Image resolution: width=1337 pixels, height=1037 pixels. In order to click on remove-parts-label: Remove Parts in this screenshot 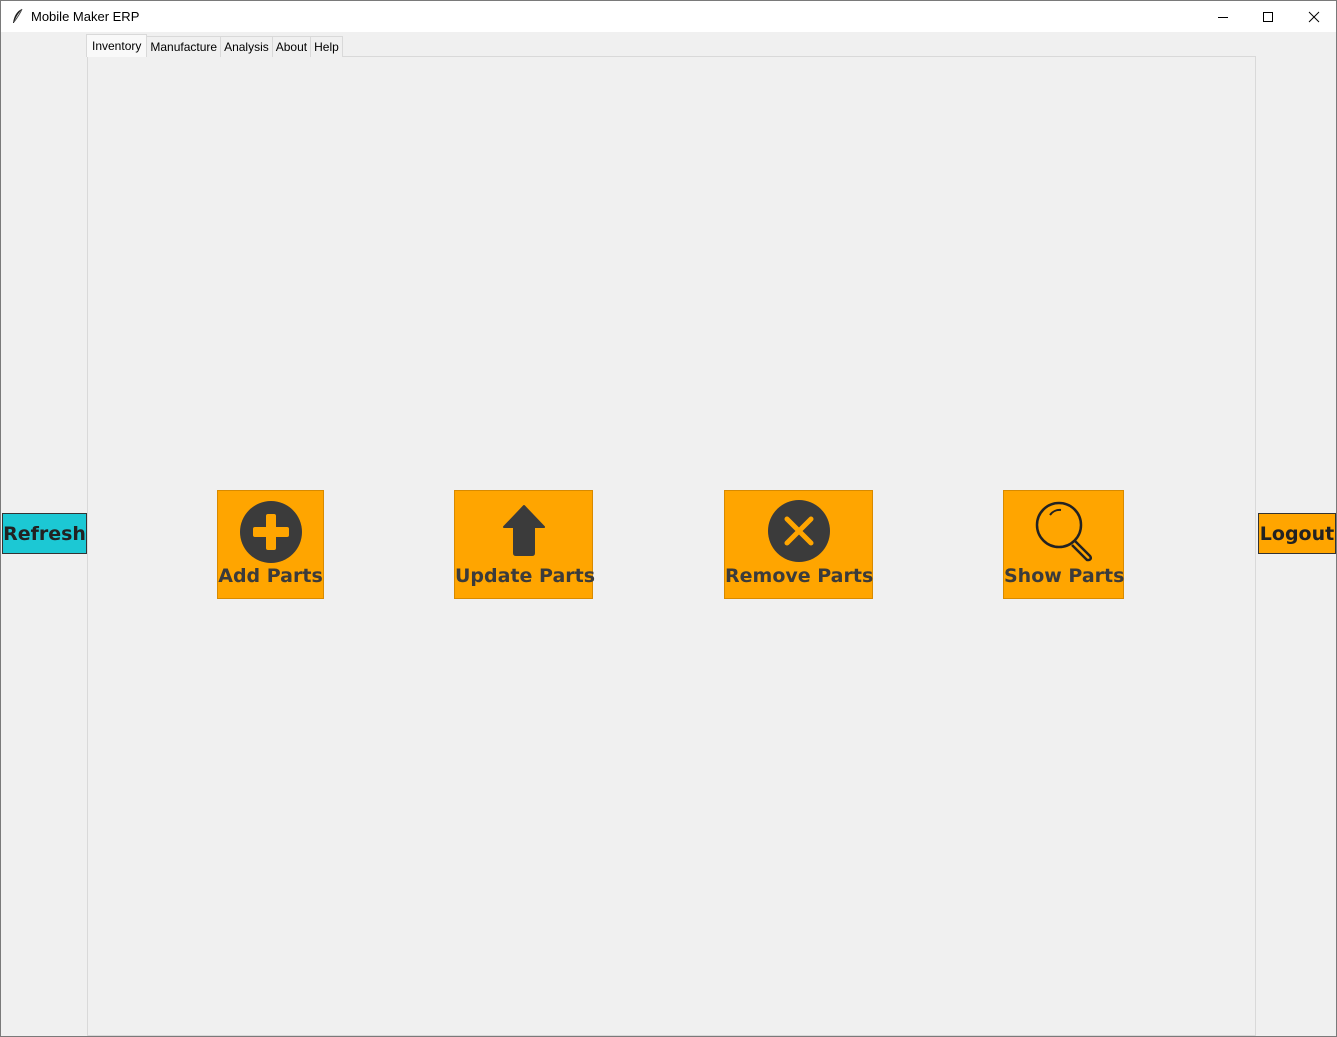, I will do `click(799, 576)`.